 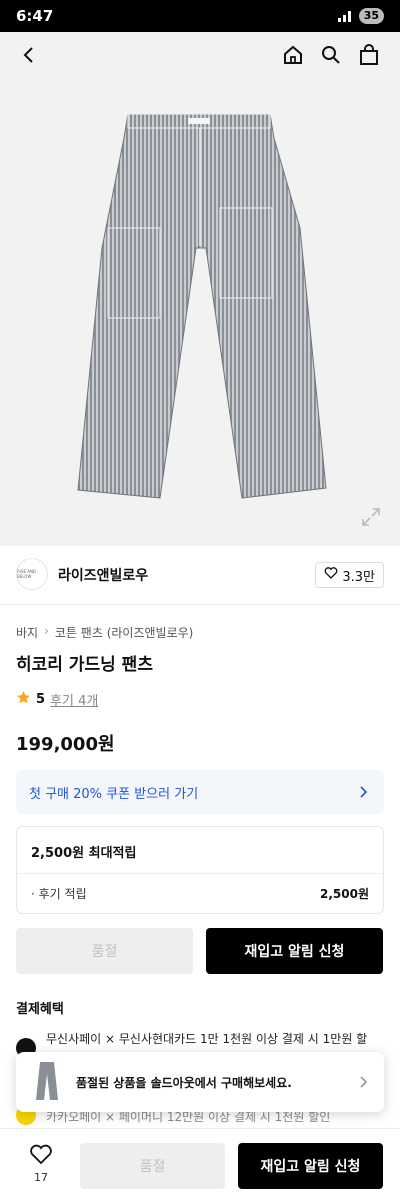 I want to click on points-box: 2,500원 최대적립 · 후기 적립 2,500원, so click(x=200, y=870).